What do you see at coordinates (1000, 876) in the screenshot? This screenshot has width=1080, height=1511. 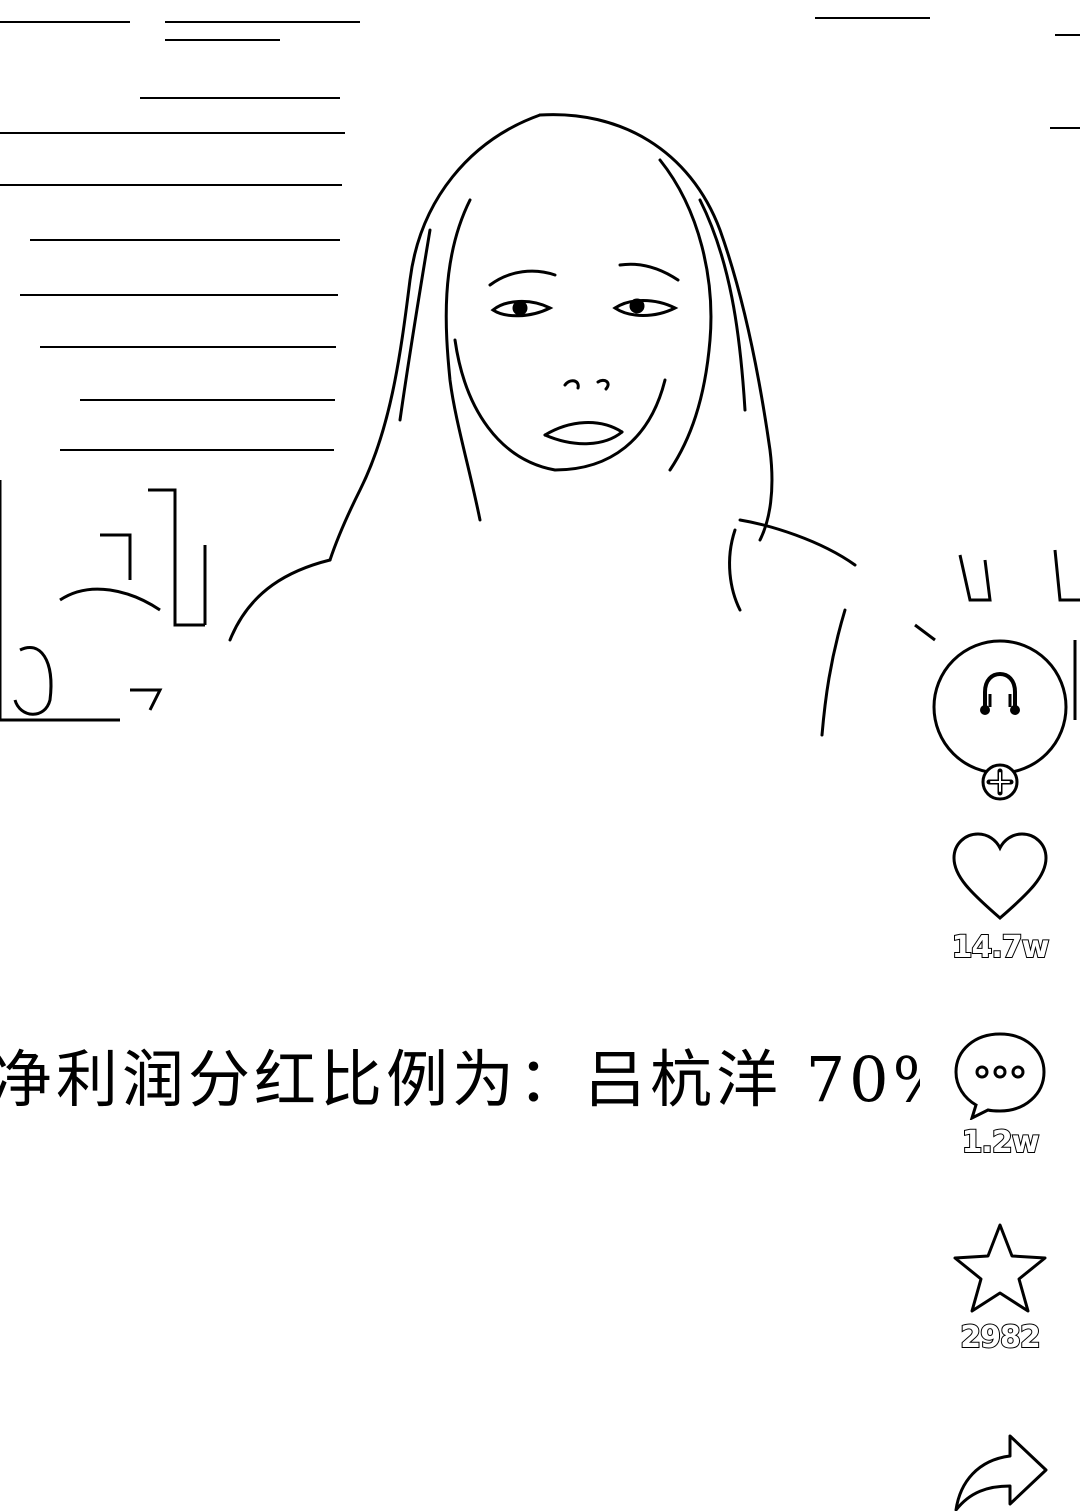 I see `heart-icon` at bounding box center [1000, 876].